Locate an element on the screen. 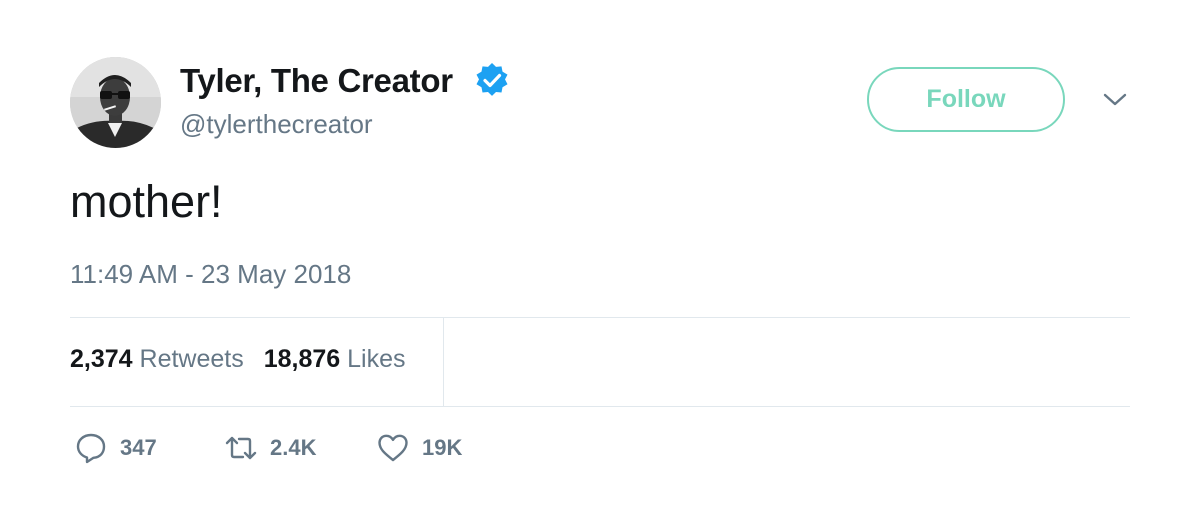 This screenshot has width=1200, height=515. retweet-count: 2.4K is located at coordinates (293, 447).